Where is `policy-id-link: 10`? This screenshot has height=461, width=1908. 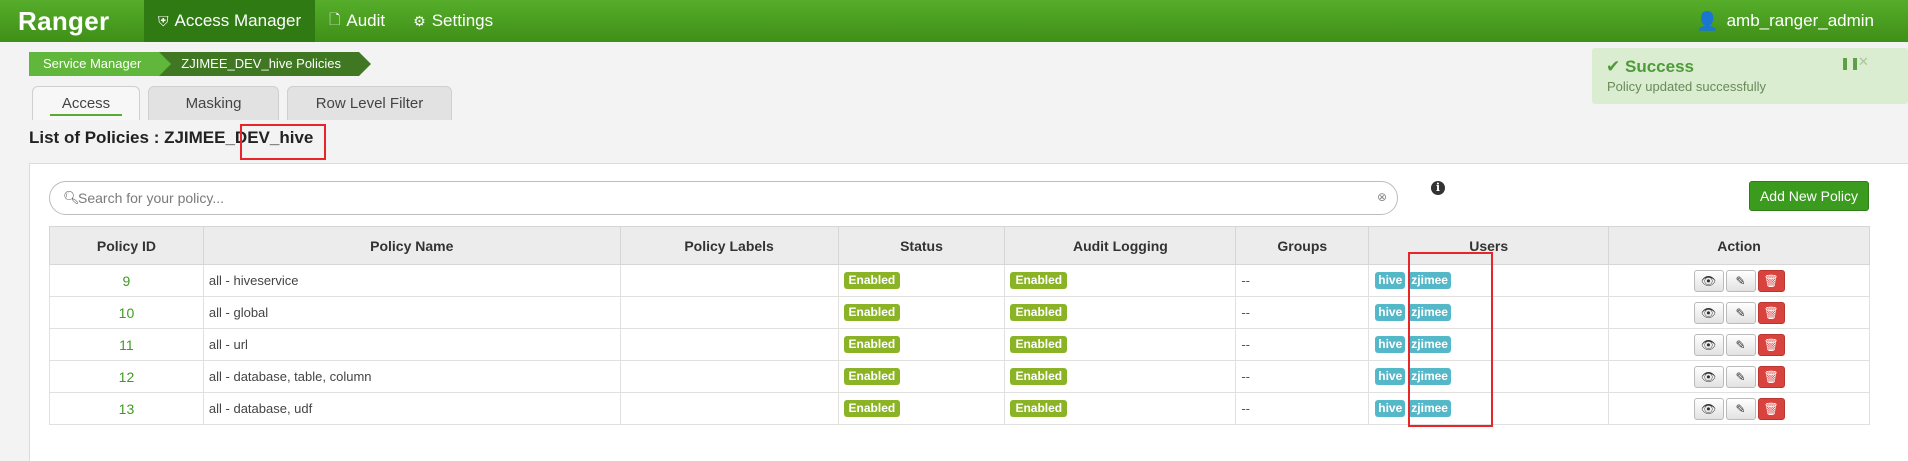 policy-id-link: 10 is located at coordinates (126, 312).